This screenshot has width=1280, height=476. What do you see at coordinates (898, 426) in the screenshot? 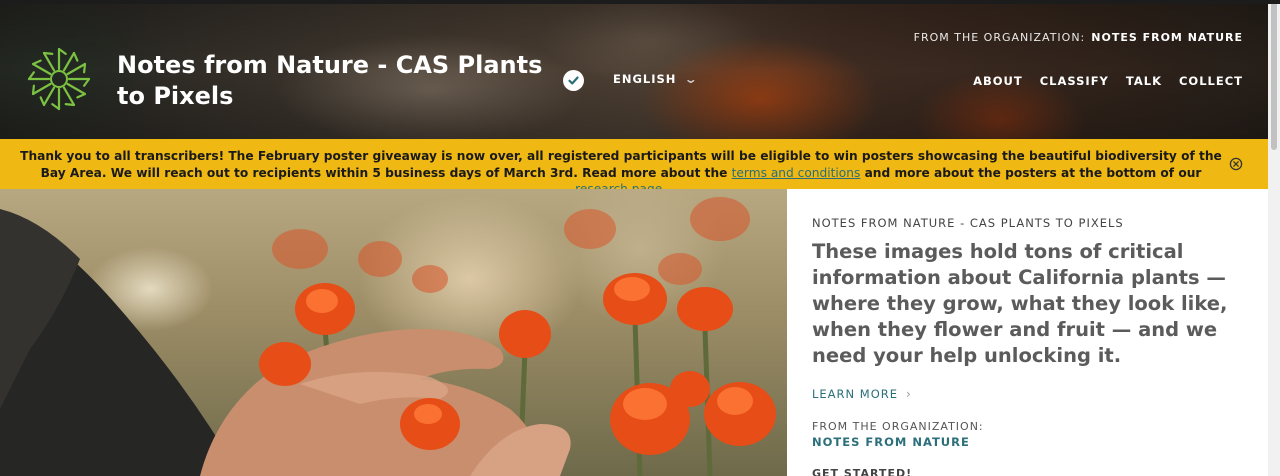
I see `from-org-label: FROM THE ORGANIZATION:` at bounding box center [898, 426].